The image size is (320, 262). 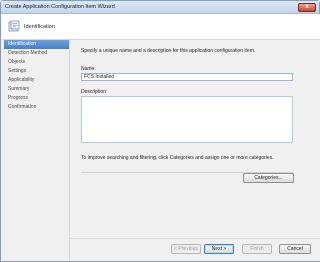 I want to click on wizard-header: Identification, so click(x=161, y=27).